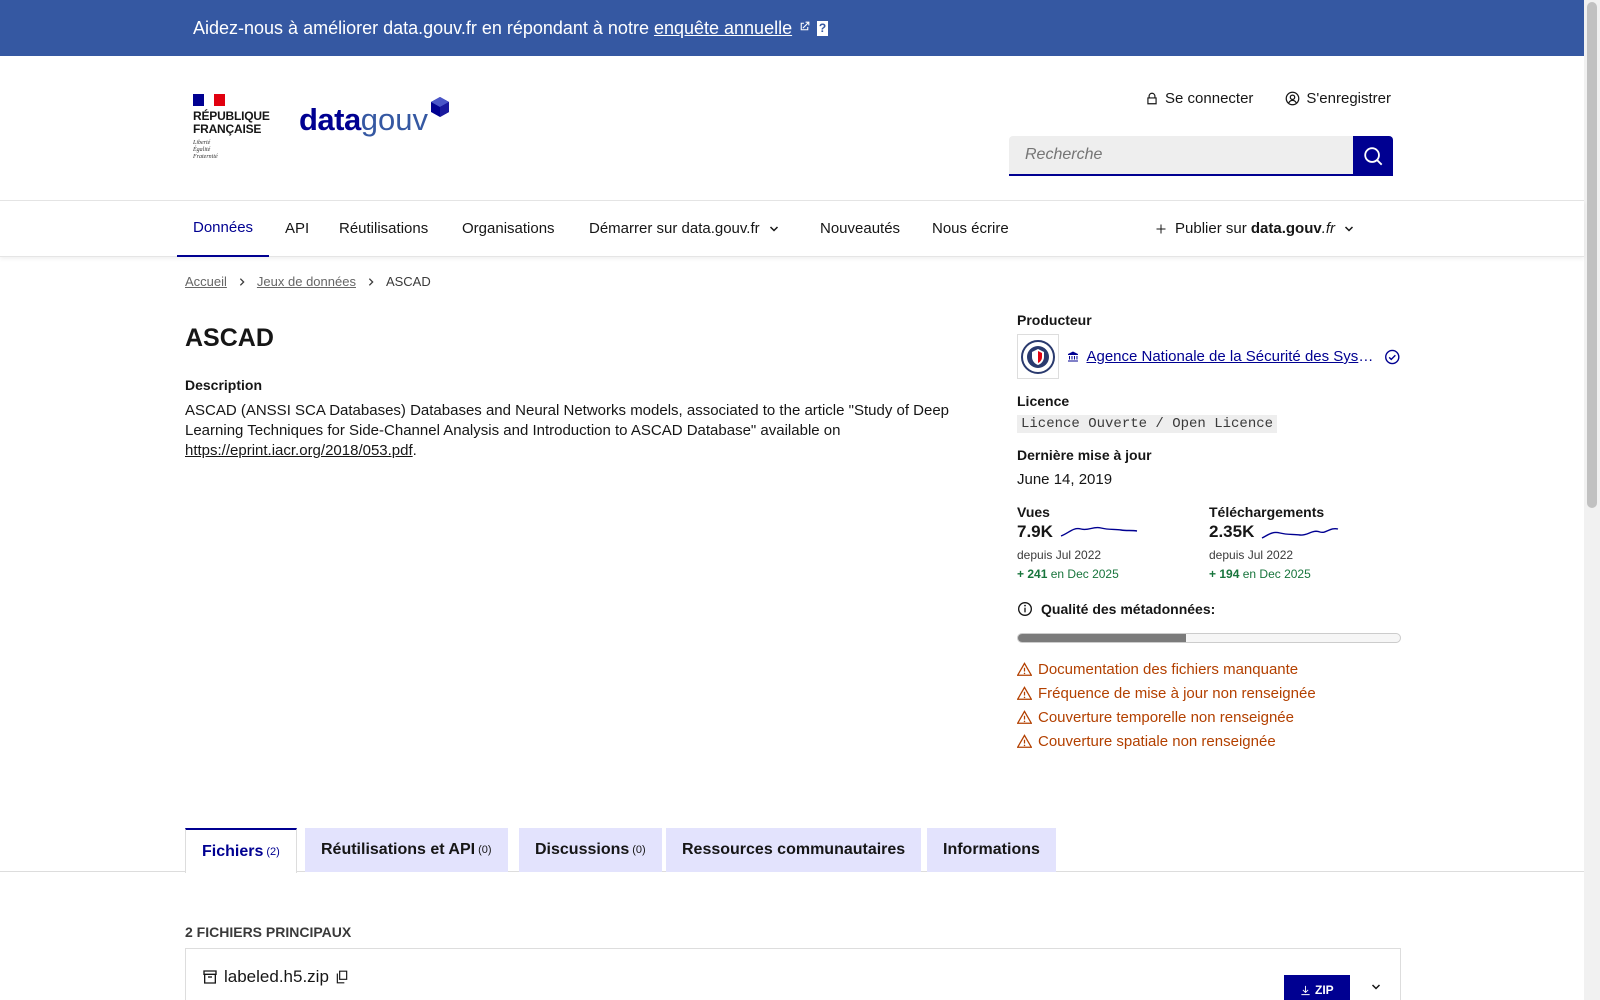 This screenshot has height=1000, width=1600. Describe the element at coordinates (1072, 356) in the screenshot. I see `institution-icon` at that location.